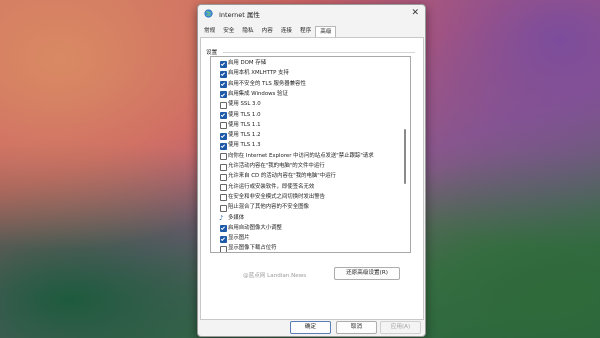 Image resolution: width=600 pixels, height=338 pixels. What do you see at coordinates (236, 217) in the screenshot?
I see `setting-label: 多媒体` at bounding box center [236, 217].